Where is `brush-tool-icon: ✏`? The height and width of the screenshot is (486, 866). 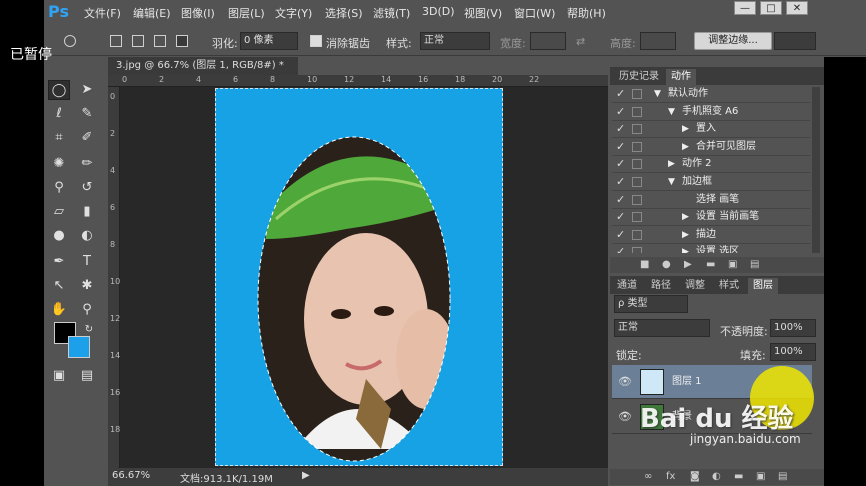
brush-tool-icon: ✏ is located at coordinates (87, 164).